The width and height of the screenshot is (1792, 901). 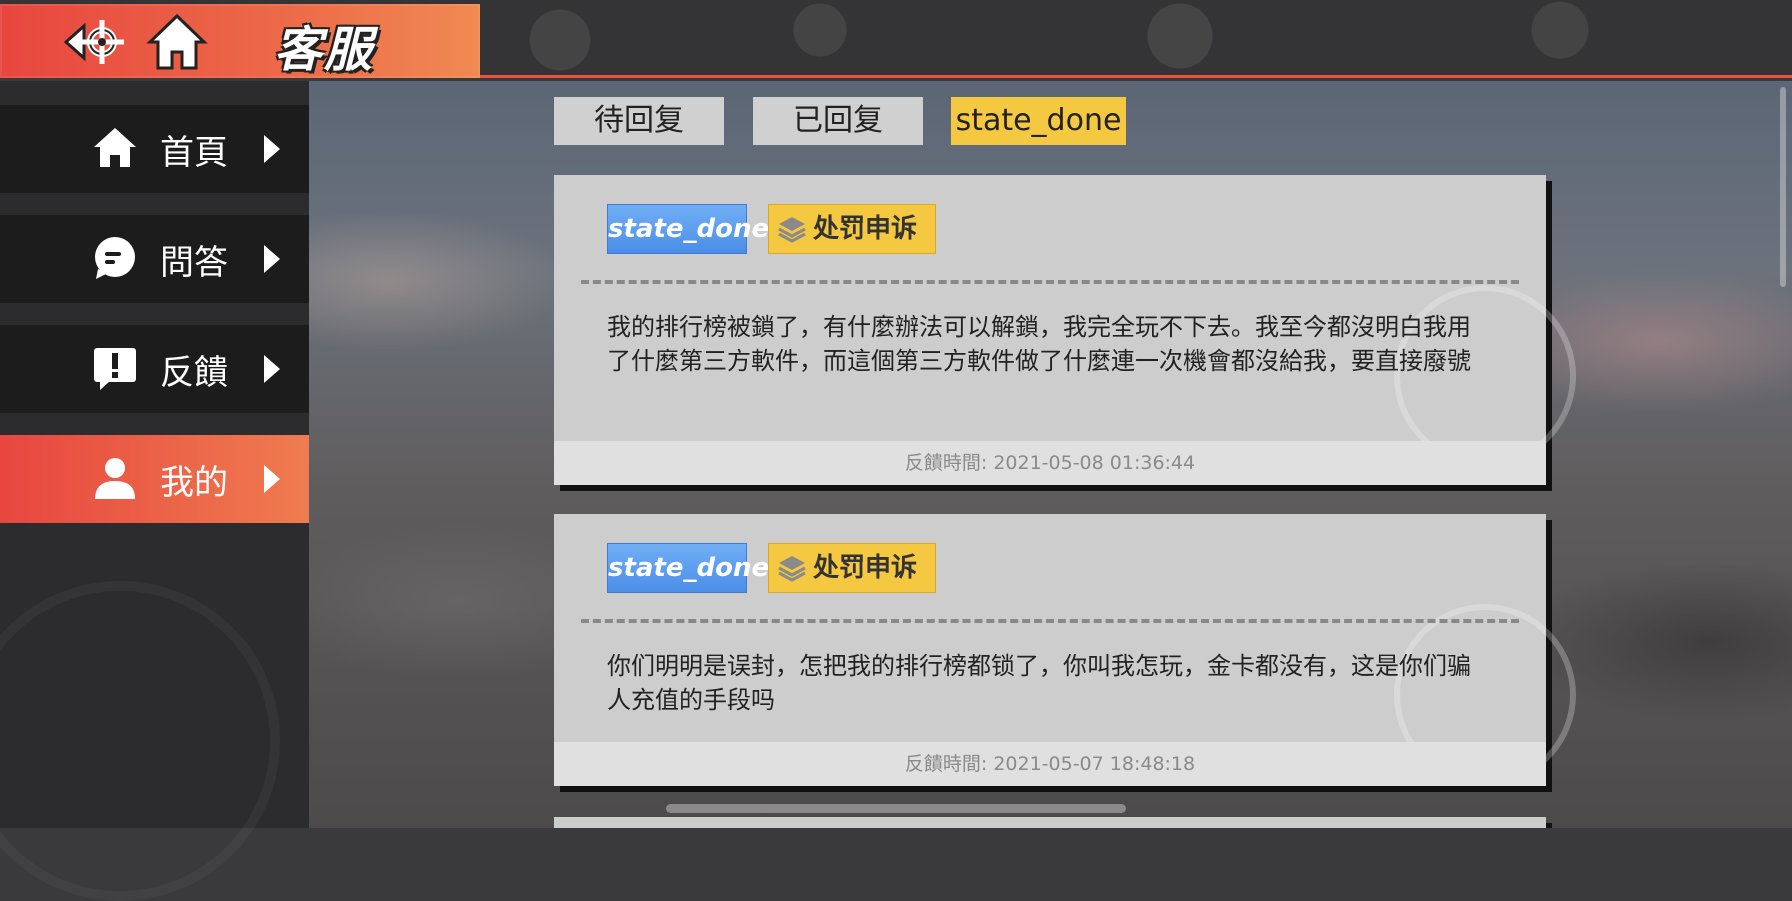 What do you see at coordinates (194, 373) in the screenshot?
I see `sidebar-item-label: 反饋` at bounding box center [194, 373].